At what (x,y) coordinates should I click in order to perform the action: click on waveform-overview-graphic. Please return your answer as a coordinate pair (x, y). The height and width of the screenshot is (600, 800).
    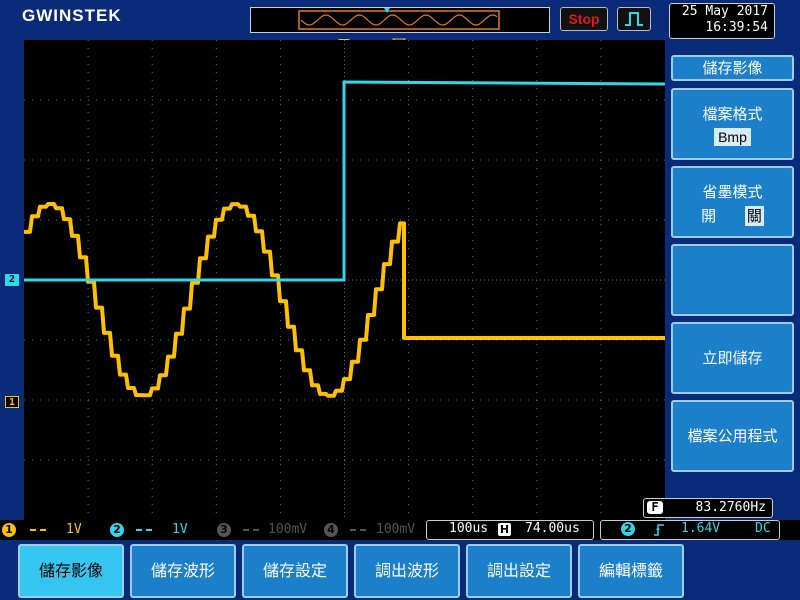
    Looking at the image, I should click on (399, 19).